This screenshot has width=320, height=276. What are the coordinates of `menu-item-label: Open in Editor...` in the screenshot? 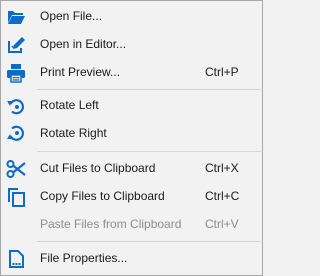 It's located at (83, 44).